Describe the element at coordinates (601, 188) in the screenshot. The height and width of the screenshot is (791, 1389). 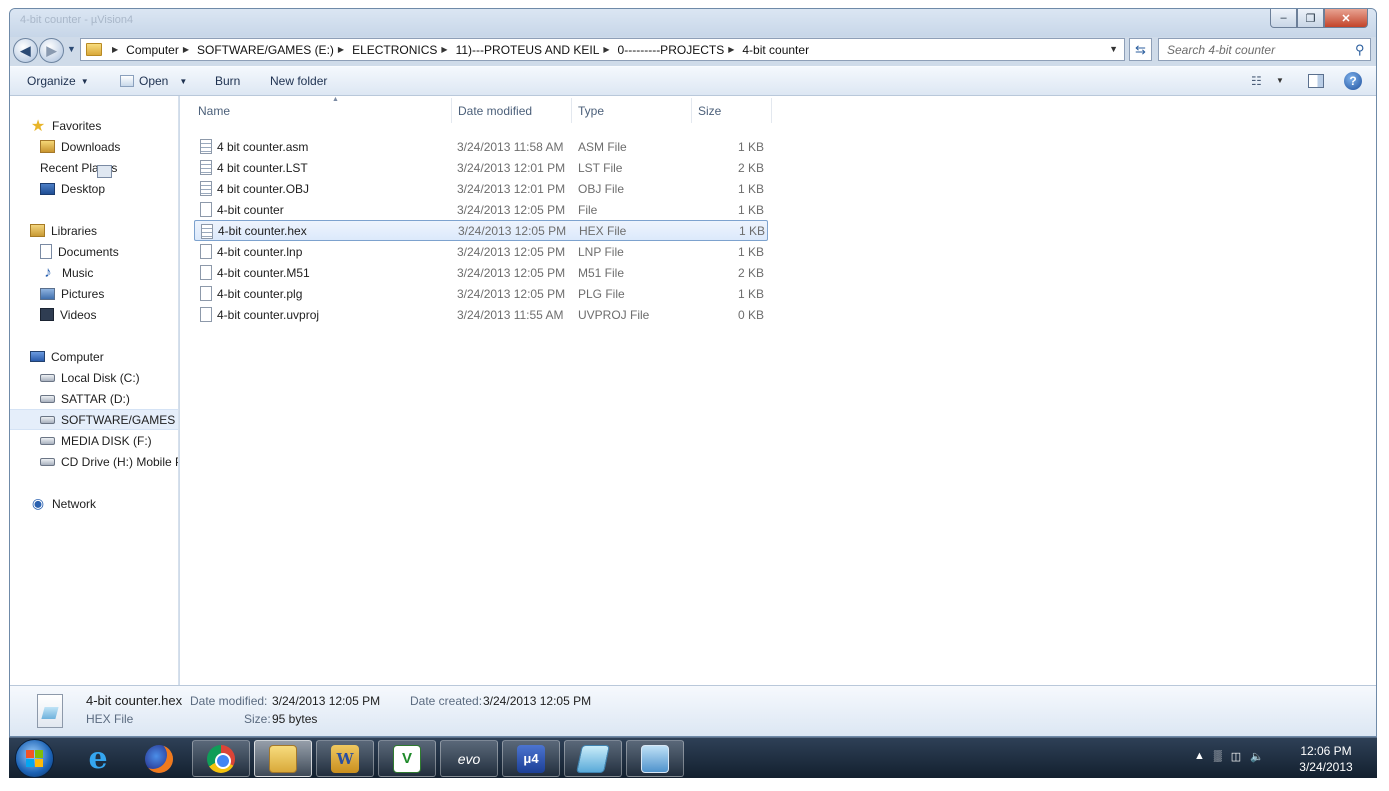
I see `file-type: OBJ File` at that location.